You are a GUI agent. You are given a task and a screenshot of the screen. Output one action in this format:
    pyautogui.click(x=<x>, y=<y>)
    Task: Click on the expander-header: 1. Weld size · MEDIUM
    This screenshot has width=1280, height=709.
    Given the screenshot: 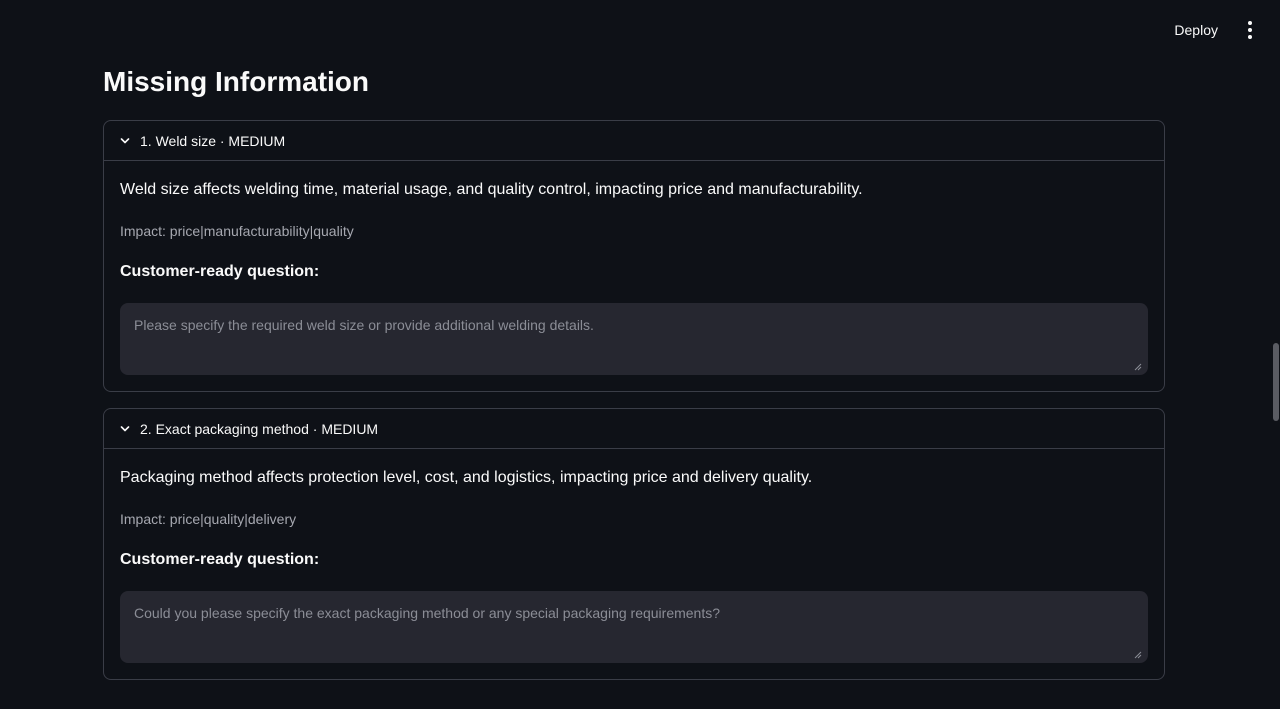 What is the action you would take?
    pyautogui.click(x=634, y=141)
    